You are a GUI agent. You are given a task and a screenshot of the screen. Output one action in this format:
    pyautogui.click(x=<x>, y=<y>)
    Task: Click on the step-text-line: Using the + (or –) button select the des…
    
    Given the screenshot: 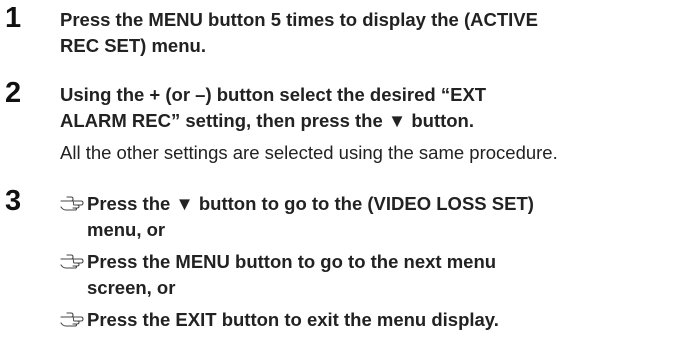 What is the action you would take?
    pyautogui.click(x=273, y=94)
    